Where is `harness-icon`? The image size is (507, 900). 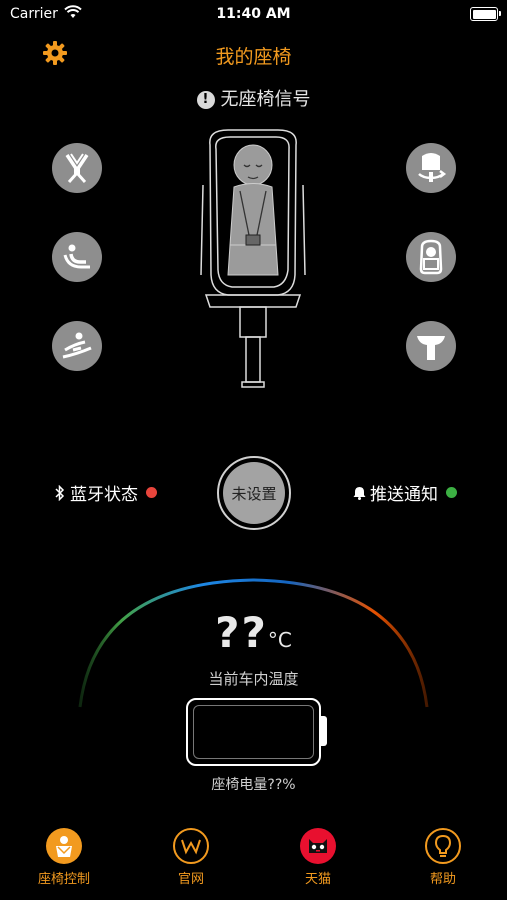 harness-icon is located at coordinates (77, 168).